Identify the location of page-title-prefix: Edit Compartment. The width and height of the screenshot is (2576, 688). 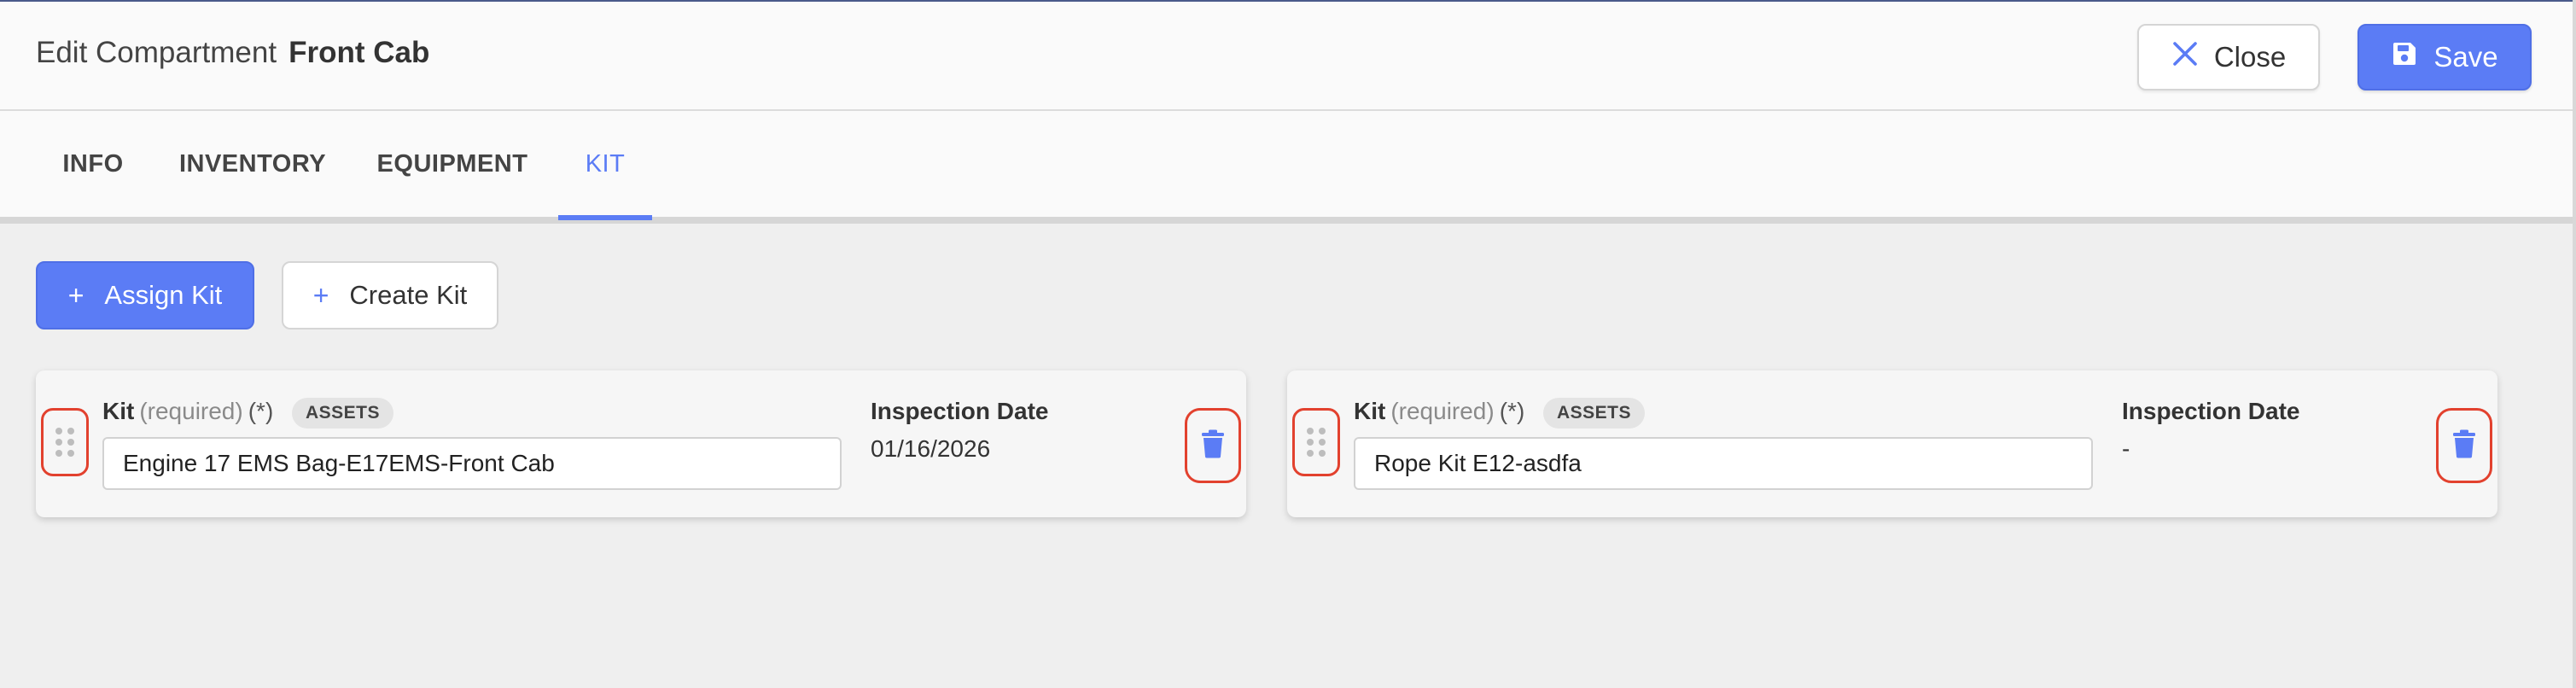
(156, 52).